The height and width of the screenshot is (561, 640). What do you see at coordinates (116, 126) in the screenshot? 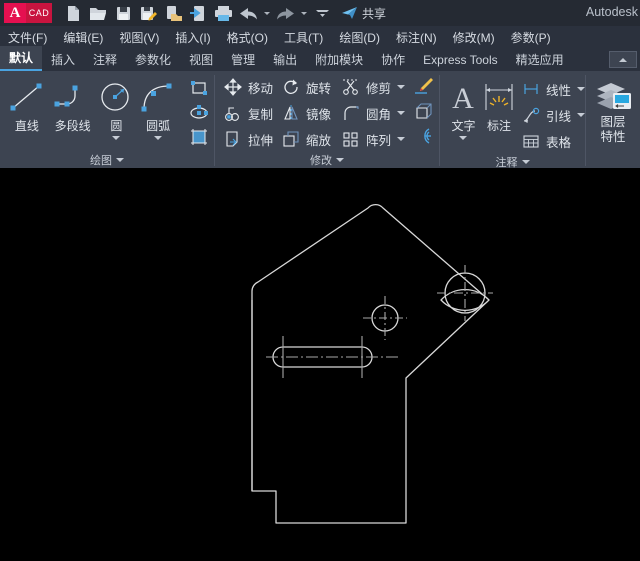
I see `draw-circle-label: 圆` at bounding box center [116, 126].